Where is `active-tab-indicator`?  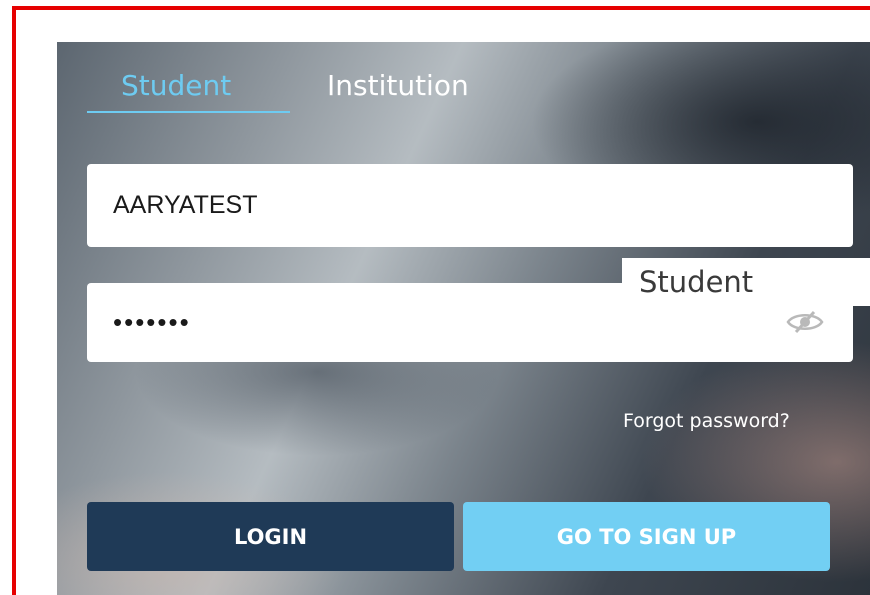
active-tab-indicator is located at coordinates (188, 112).